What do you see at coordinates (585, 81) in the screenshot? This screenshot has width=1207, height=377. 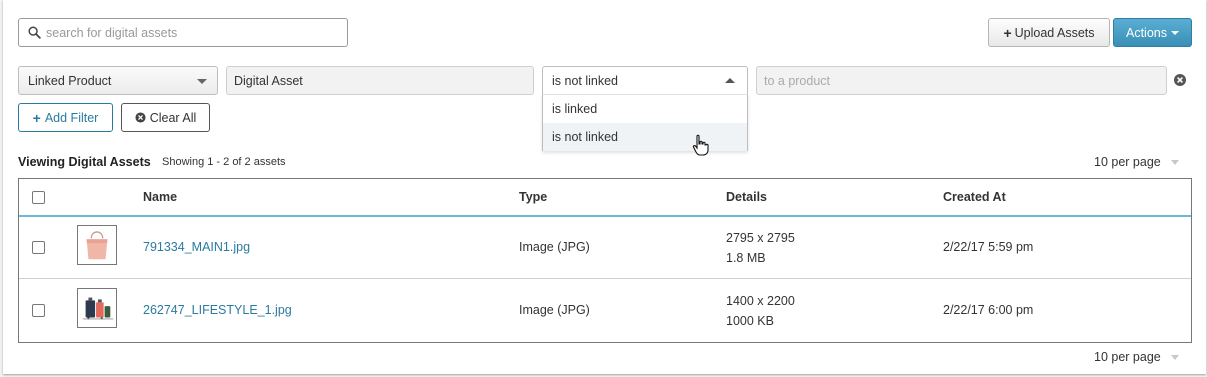 I see `filter-operator-value: is not linked` at bounding box center [585, 81].